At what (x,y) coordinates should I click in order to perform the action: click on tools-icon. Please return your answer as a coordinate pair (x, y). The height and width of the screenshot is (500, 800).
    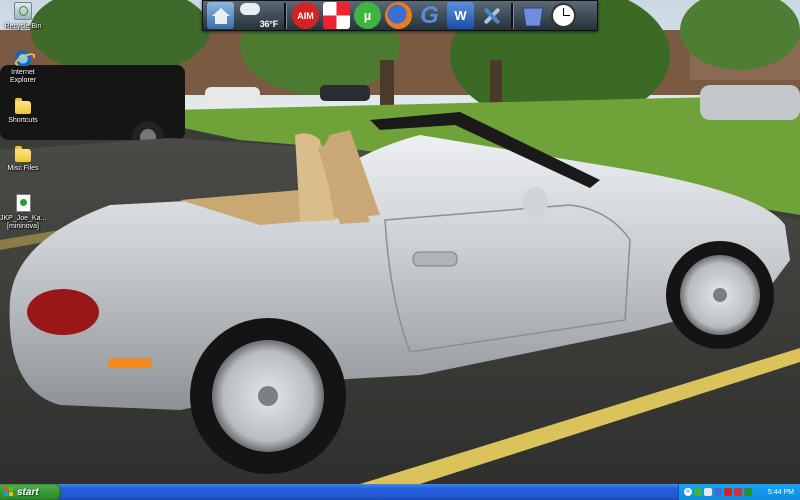
    Looking at the image, I should click on (491, 15).